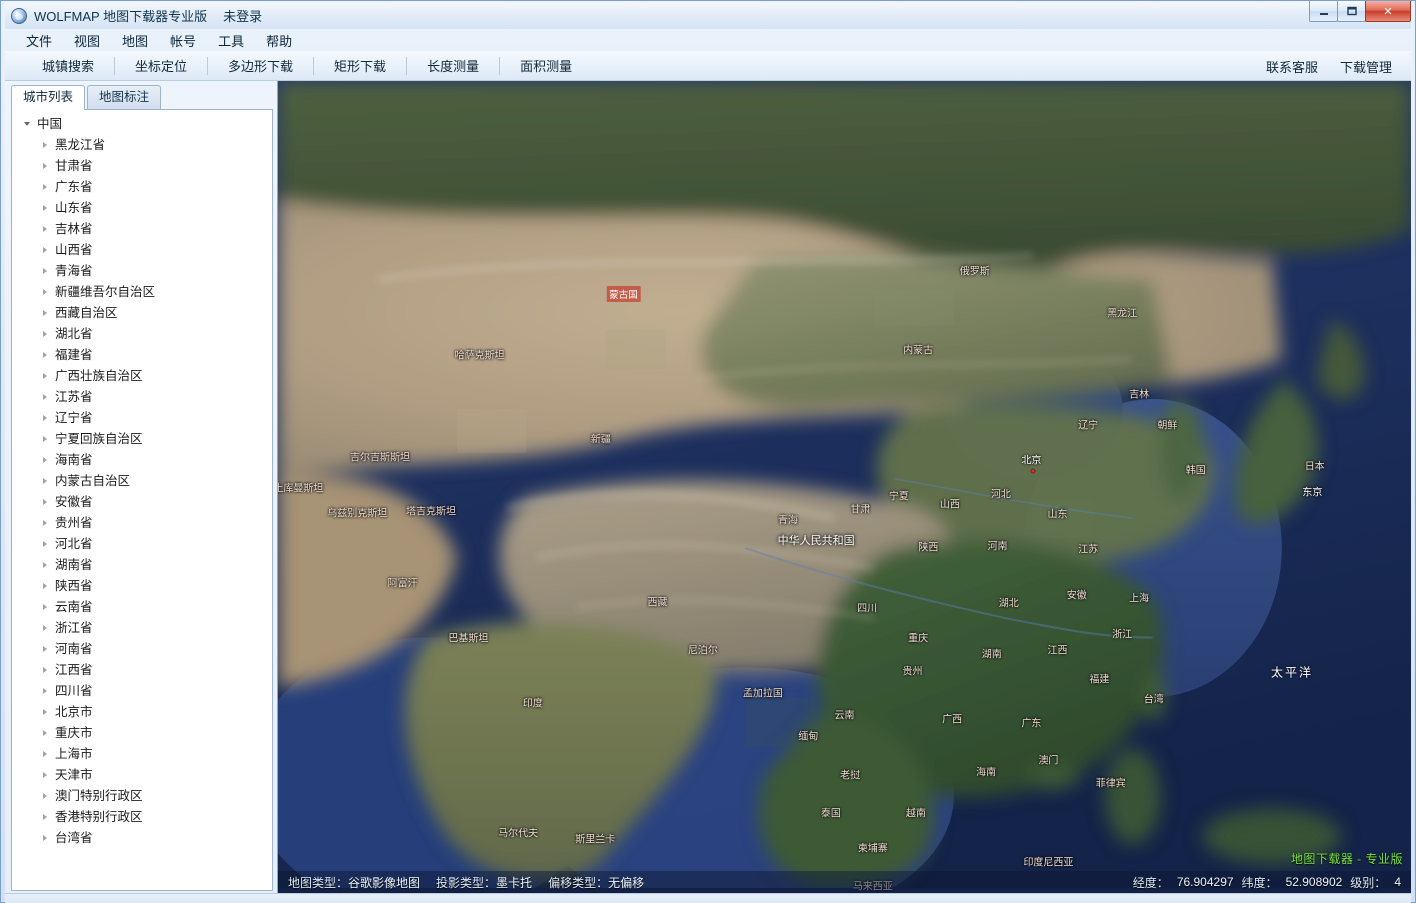  What do you see at coordinates (142, 144) in the screenshot?
I see `tree-node-province: 黑龙江省` at bounding box center [142, 144].